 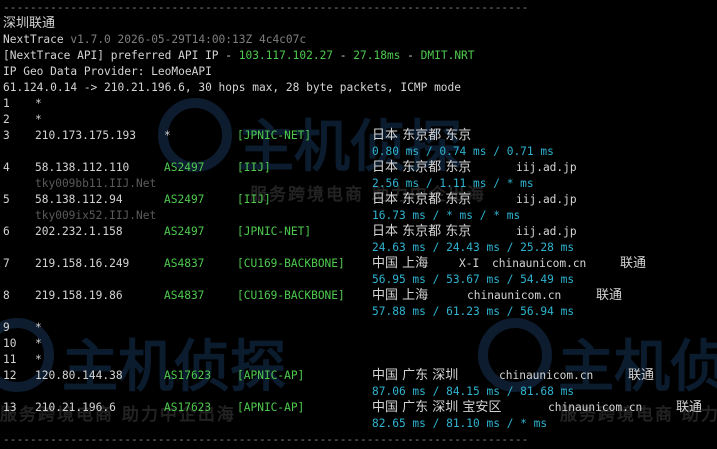 I want to click on hop-number: 1, so click(x=6, y=103).